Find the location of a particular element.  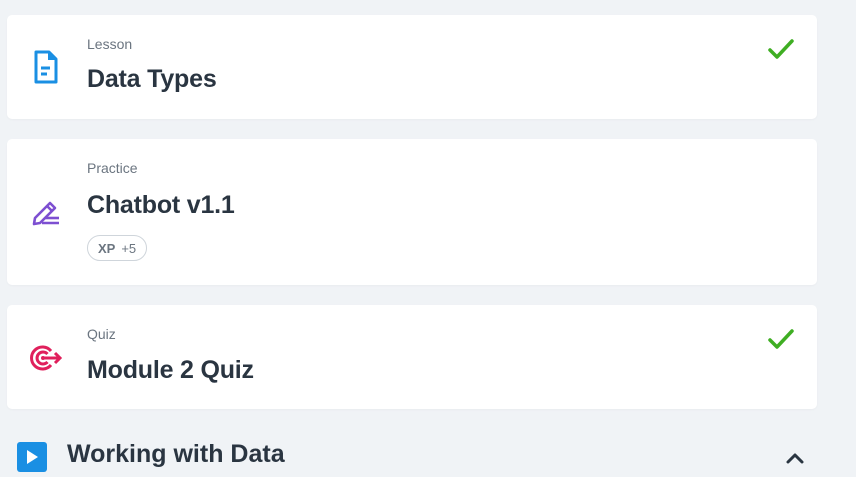

document-icon is located at coordinates (46, 67).